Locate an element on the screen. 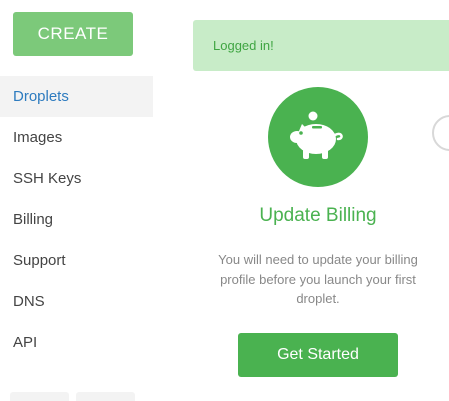  sidebar-item-api: API is located at coordinates (76, 342).